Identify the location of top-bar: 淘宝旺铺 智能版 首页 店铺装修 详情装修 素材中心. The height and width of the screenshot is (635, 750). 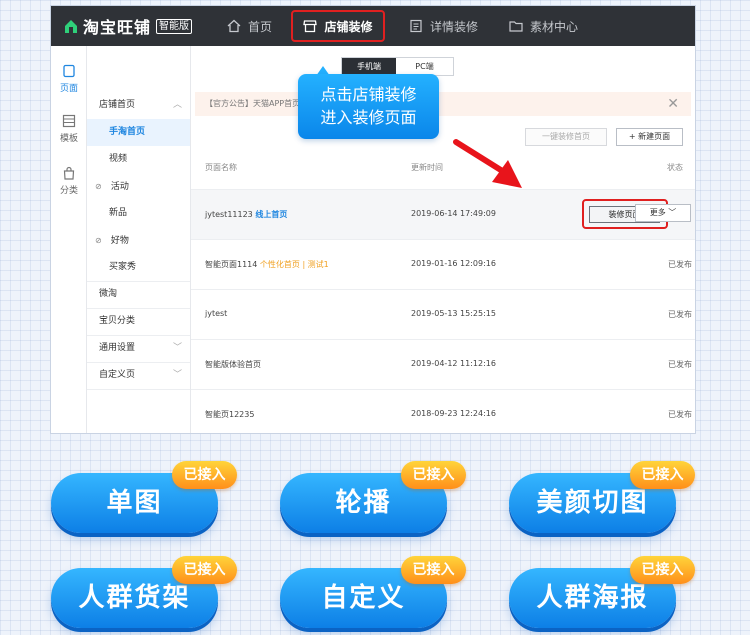
(373, 26).